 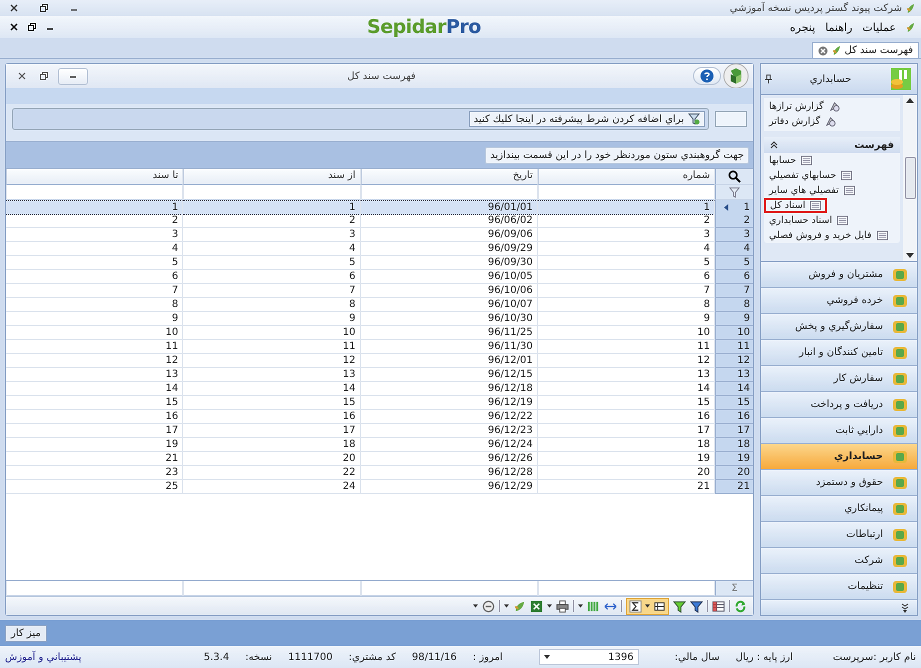 I want to click on row-header-cell: 3, so click(x=734, y=235).